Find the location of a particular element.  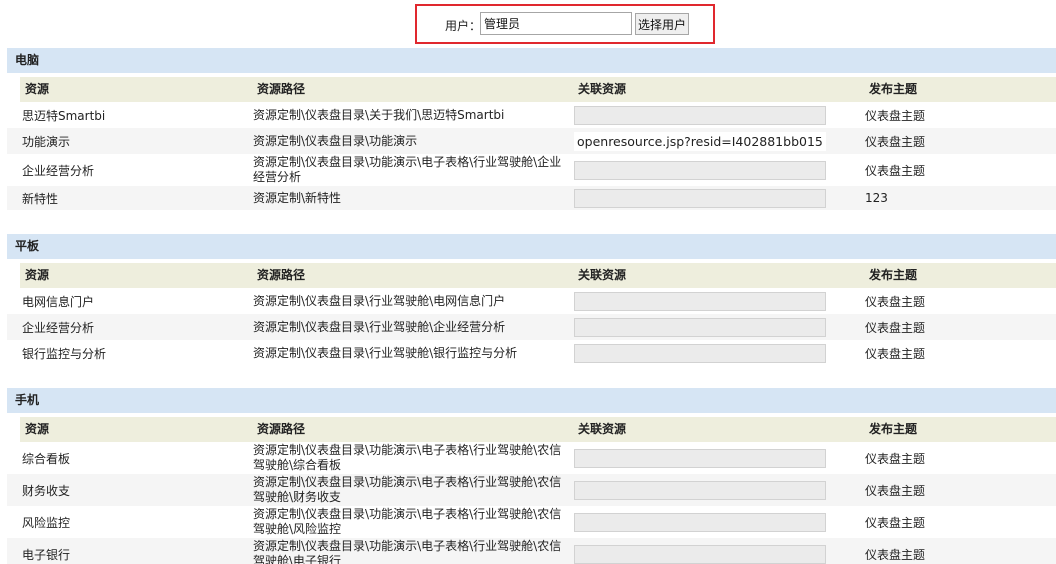

resource-cell: 综合看板 is located at coordinates (46, 458).